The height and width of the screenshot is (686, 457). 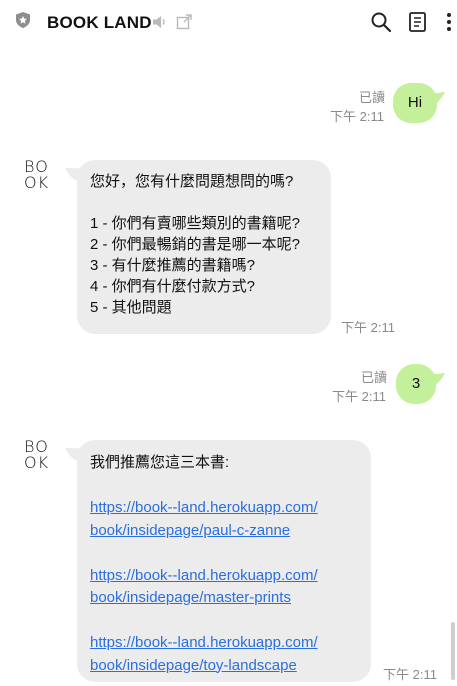 What do you see at coordinates (195, 223) in the screenshot?
I see `message-line: 1 - 你們有賣哪些類別的書籍呢?` at bounding box center [195, 223].